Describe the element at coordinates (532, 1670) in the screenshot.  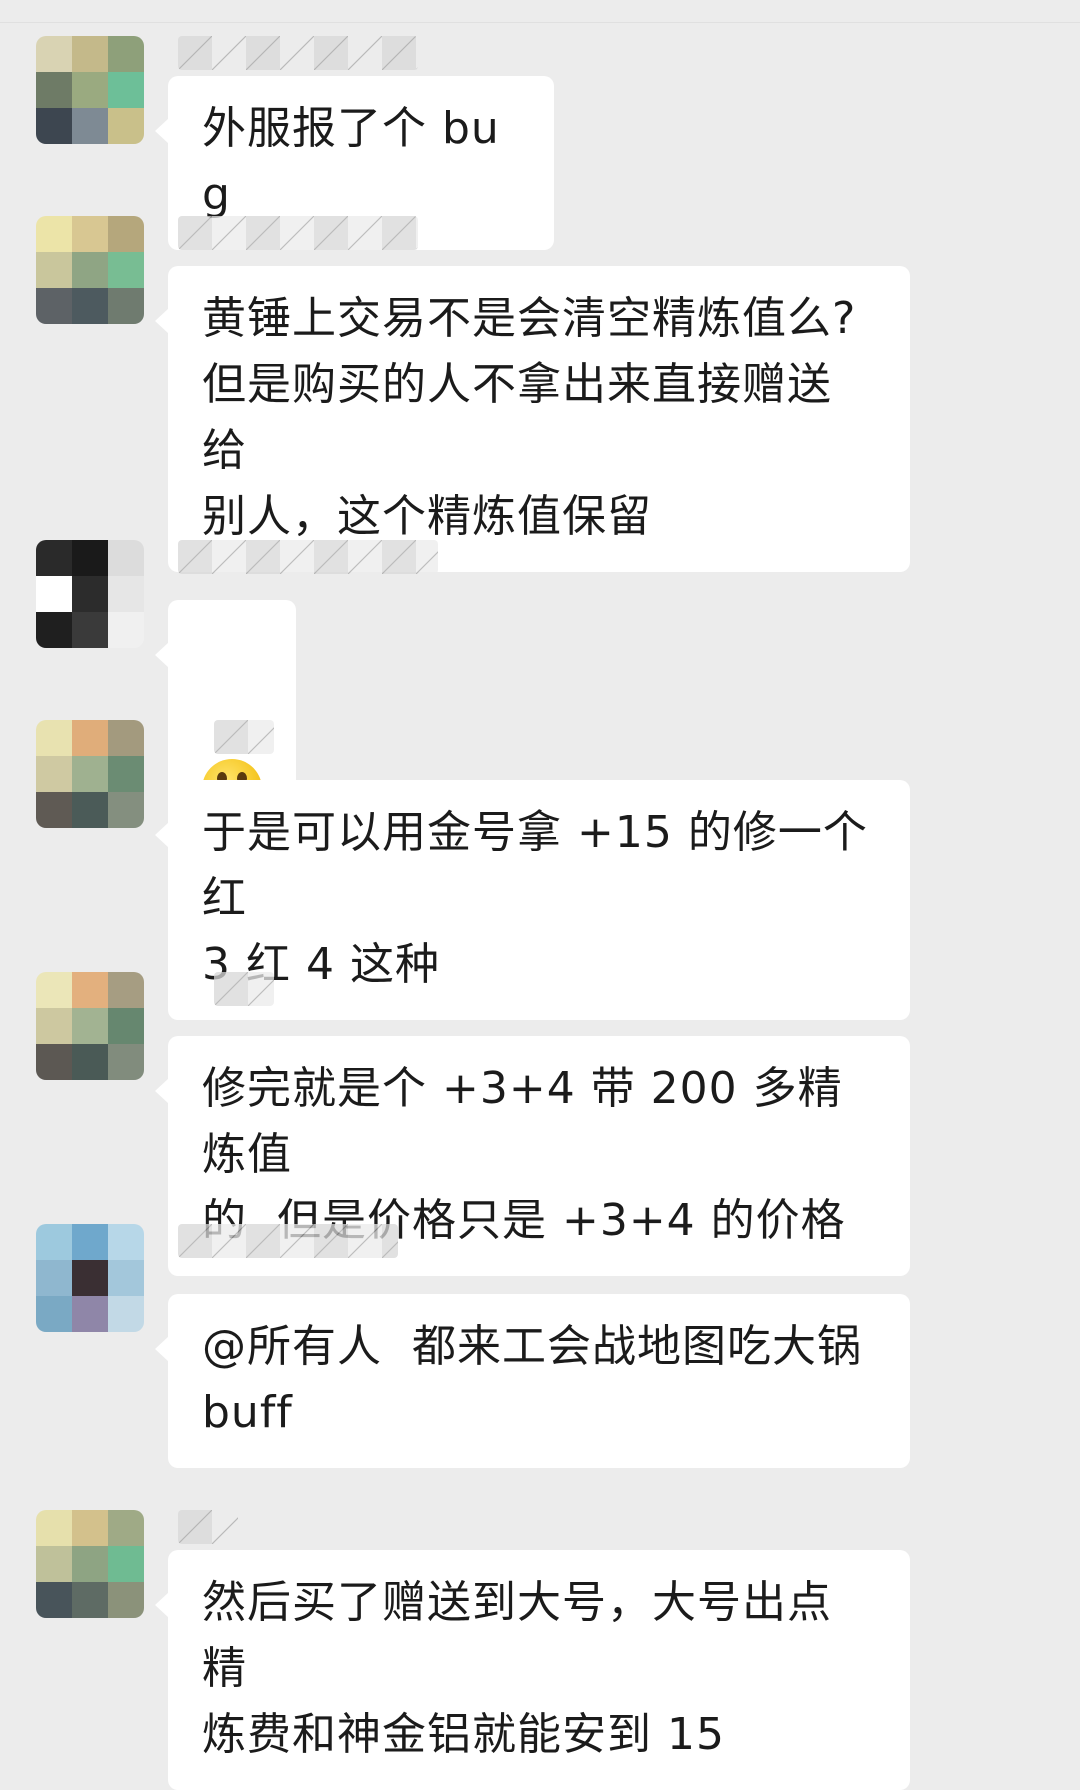
I see `message-bubble: 然后买了赠送到大号，大号出点精 炼费和神金铝就能安到 15` at that location.